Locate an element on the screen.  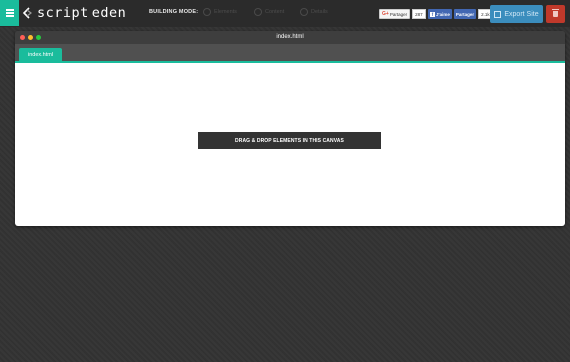
google-share-button: G+ Partager is located at coordinates (395, 14).